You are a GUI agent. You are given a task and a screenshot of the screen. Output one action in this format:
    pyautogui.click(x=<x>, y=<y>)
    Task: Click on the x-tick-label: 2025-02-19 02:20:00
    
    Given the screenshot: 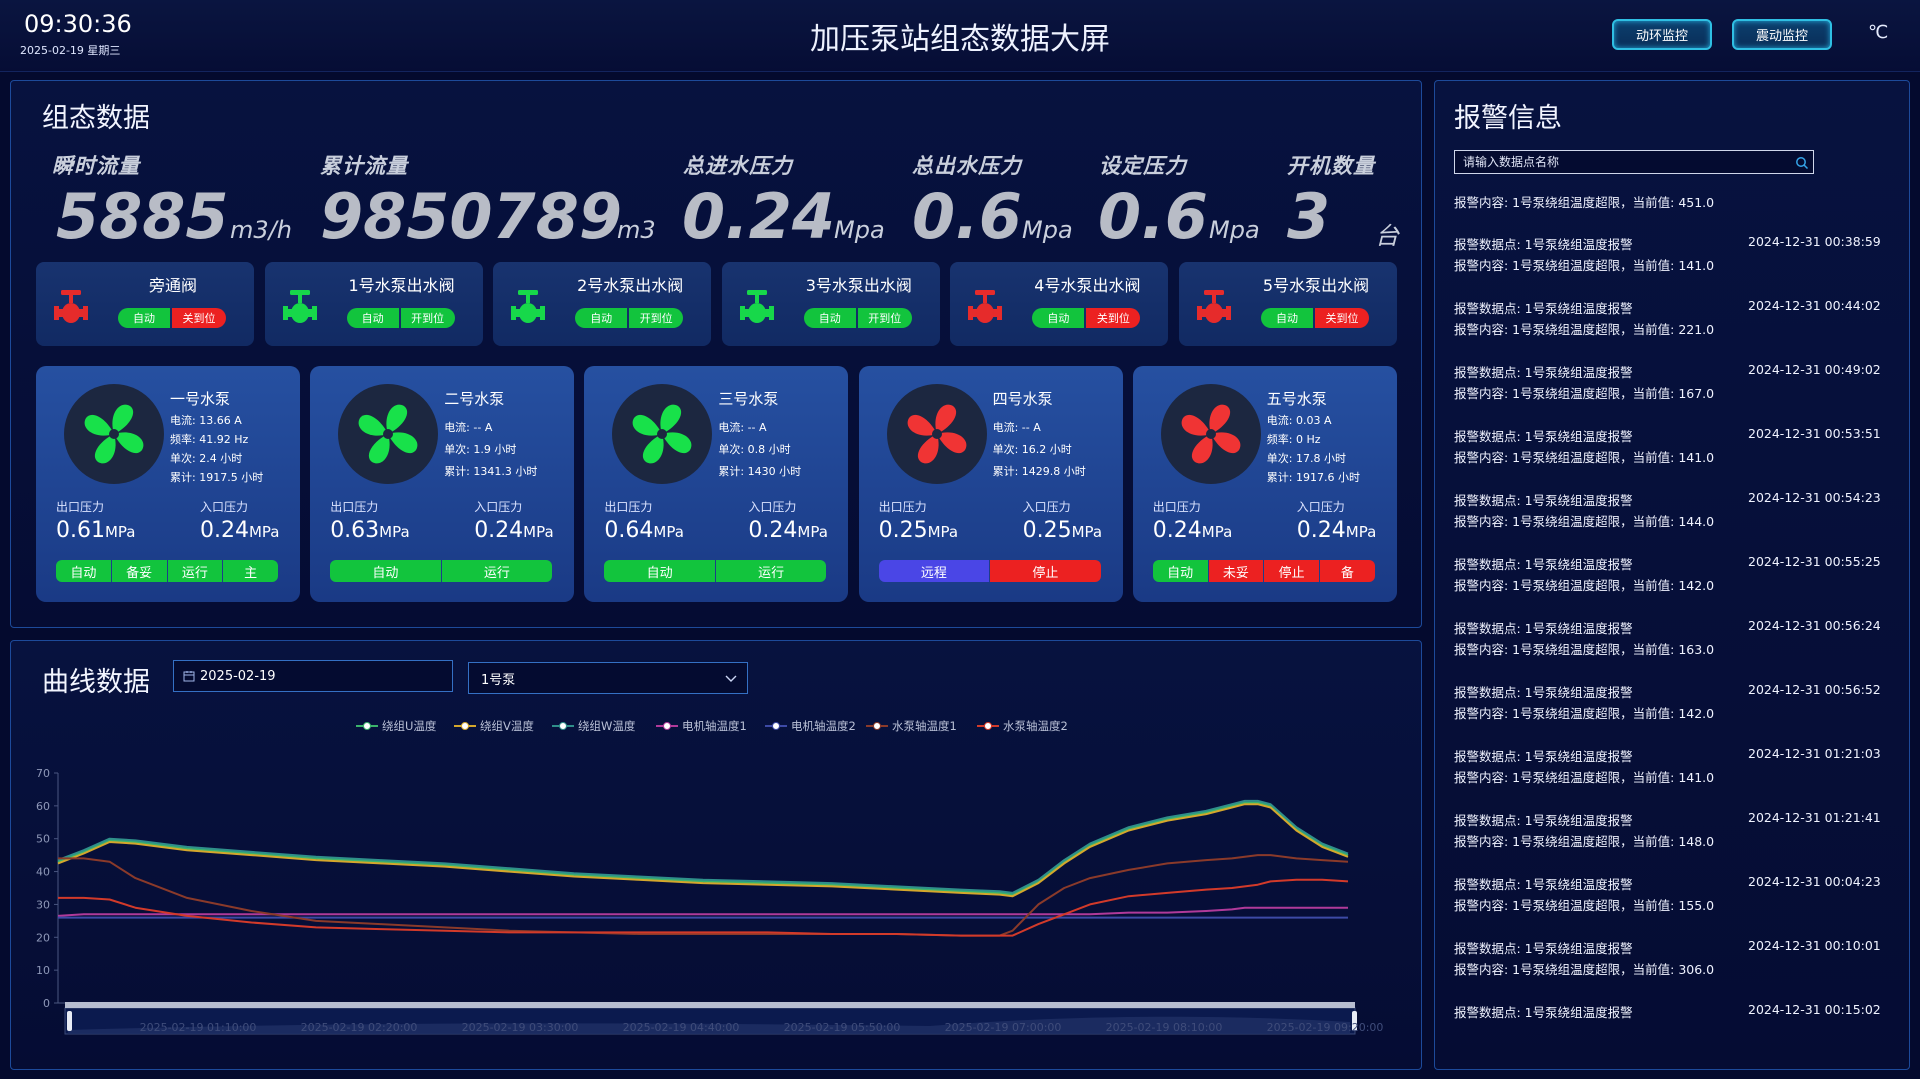 What is the action you would take?
    pyautogui.click(x=359, y=1027)
    